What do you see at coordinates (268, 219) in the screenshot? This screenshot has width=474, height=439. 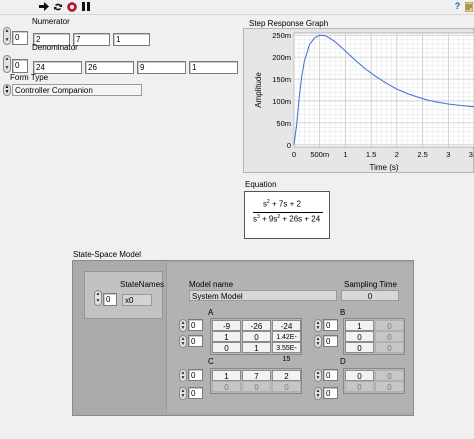 I see `den-mid: + 9s` at bounding box center [268, 219].